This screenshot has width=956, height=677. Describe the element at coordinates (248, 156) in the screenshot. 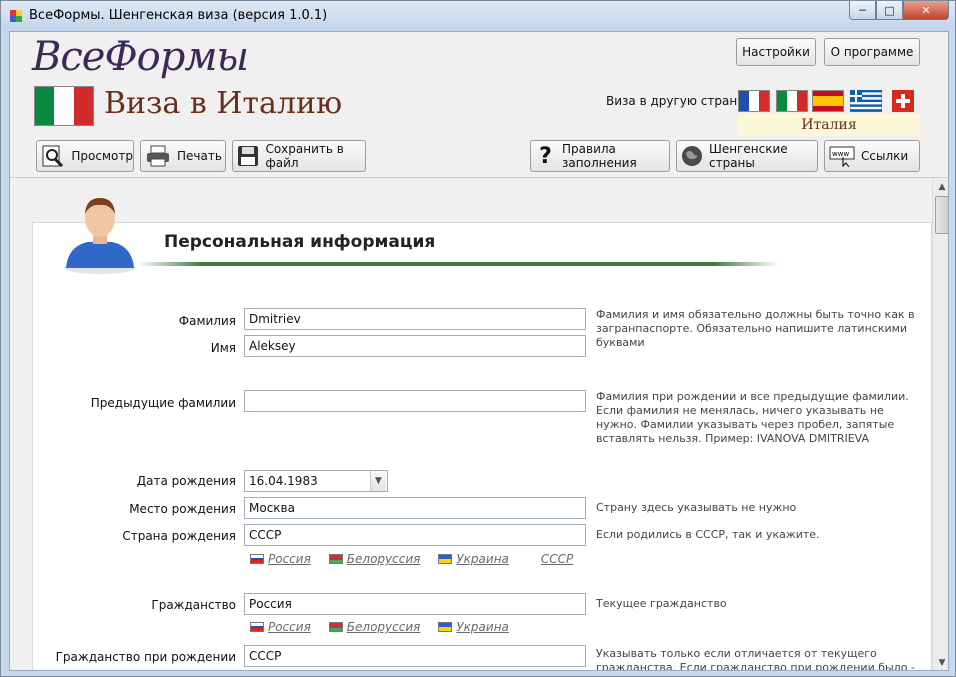

I see `floppy-disk-icon` at that location.